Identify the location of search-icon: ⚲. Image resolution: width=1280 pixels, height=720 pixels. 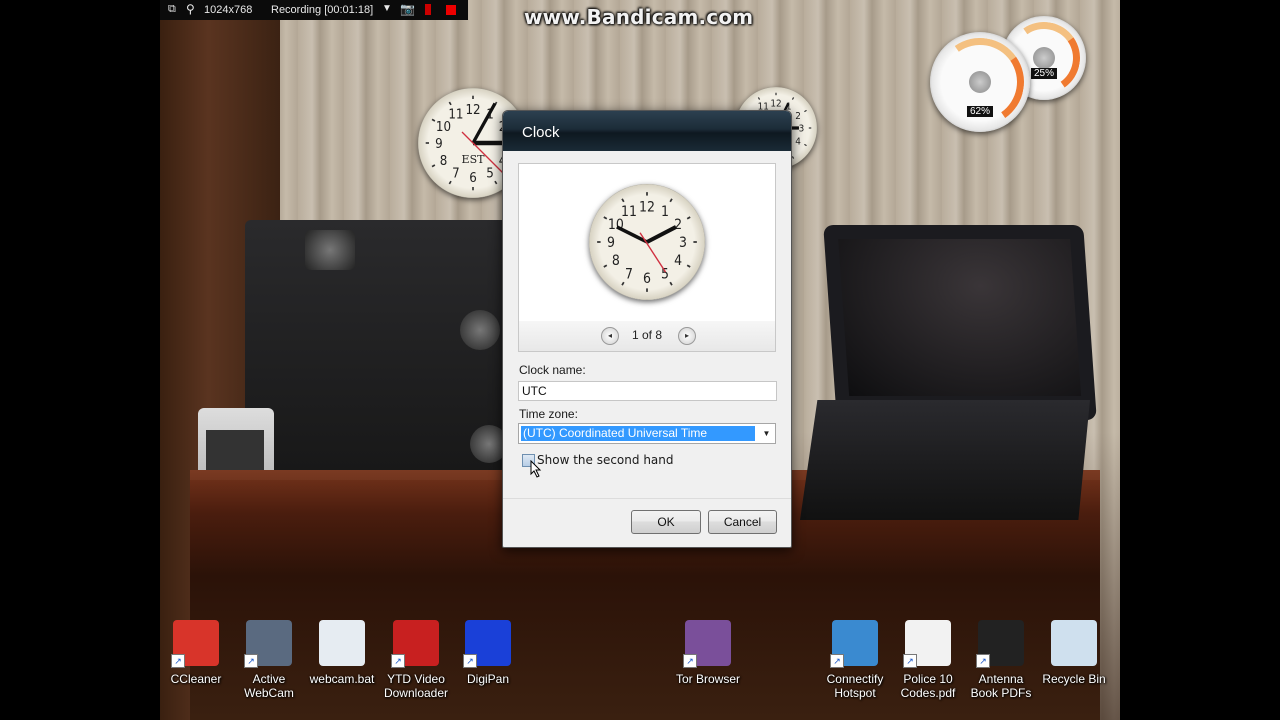
(190, 9).